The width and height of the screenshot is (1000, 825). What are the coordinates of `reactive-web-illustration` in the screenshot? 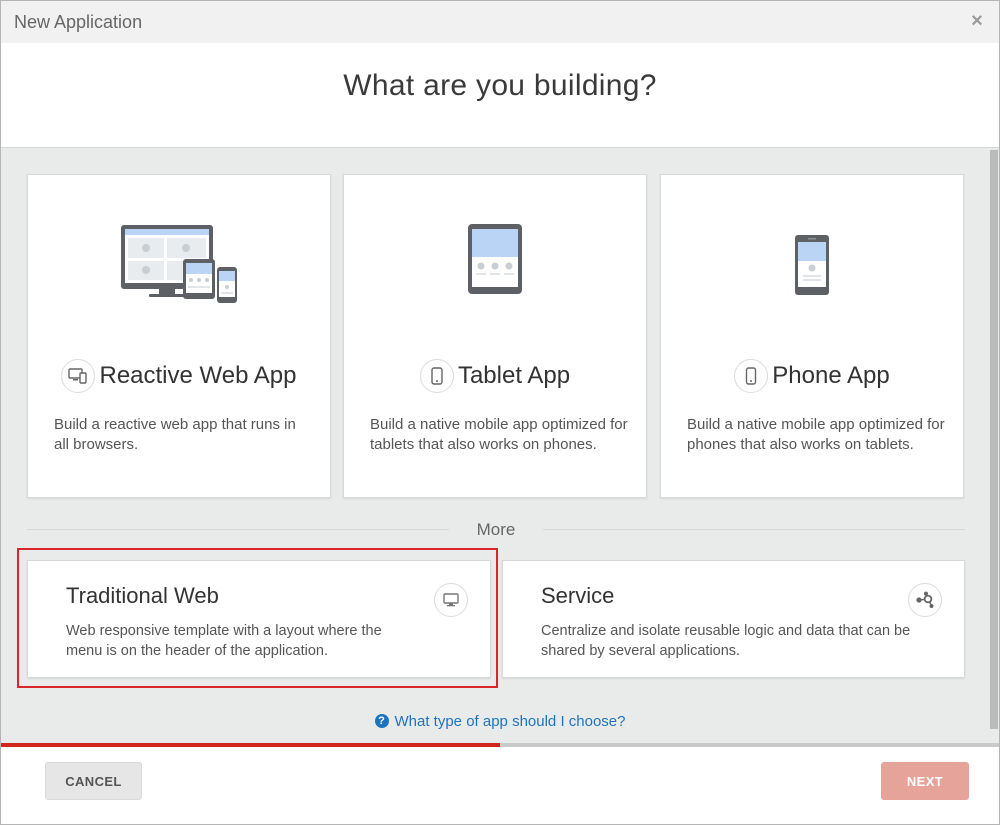 It's located at (179, 268).